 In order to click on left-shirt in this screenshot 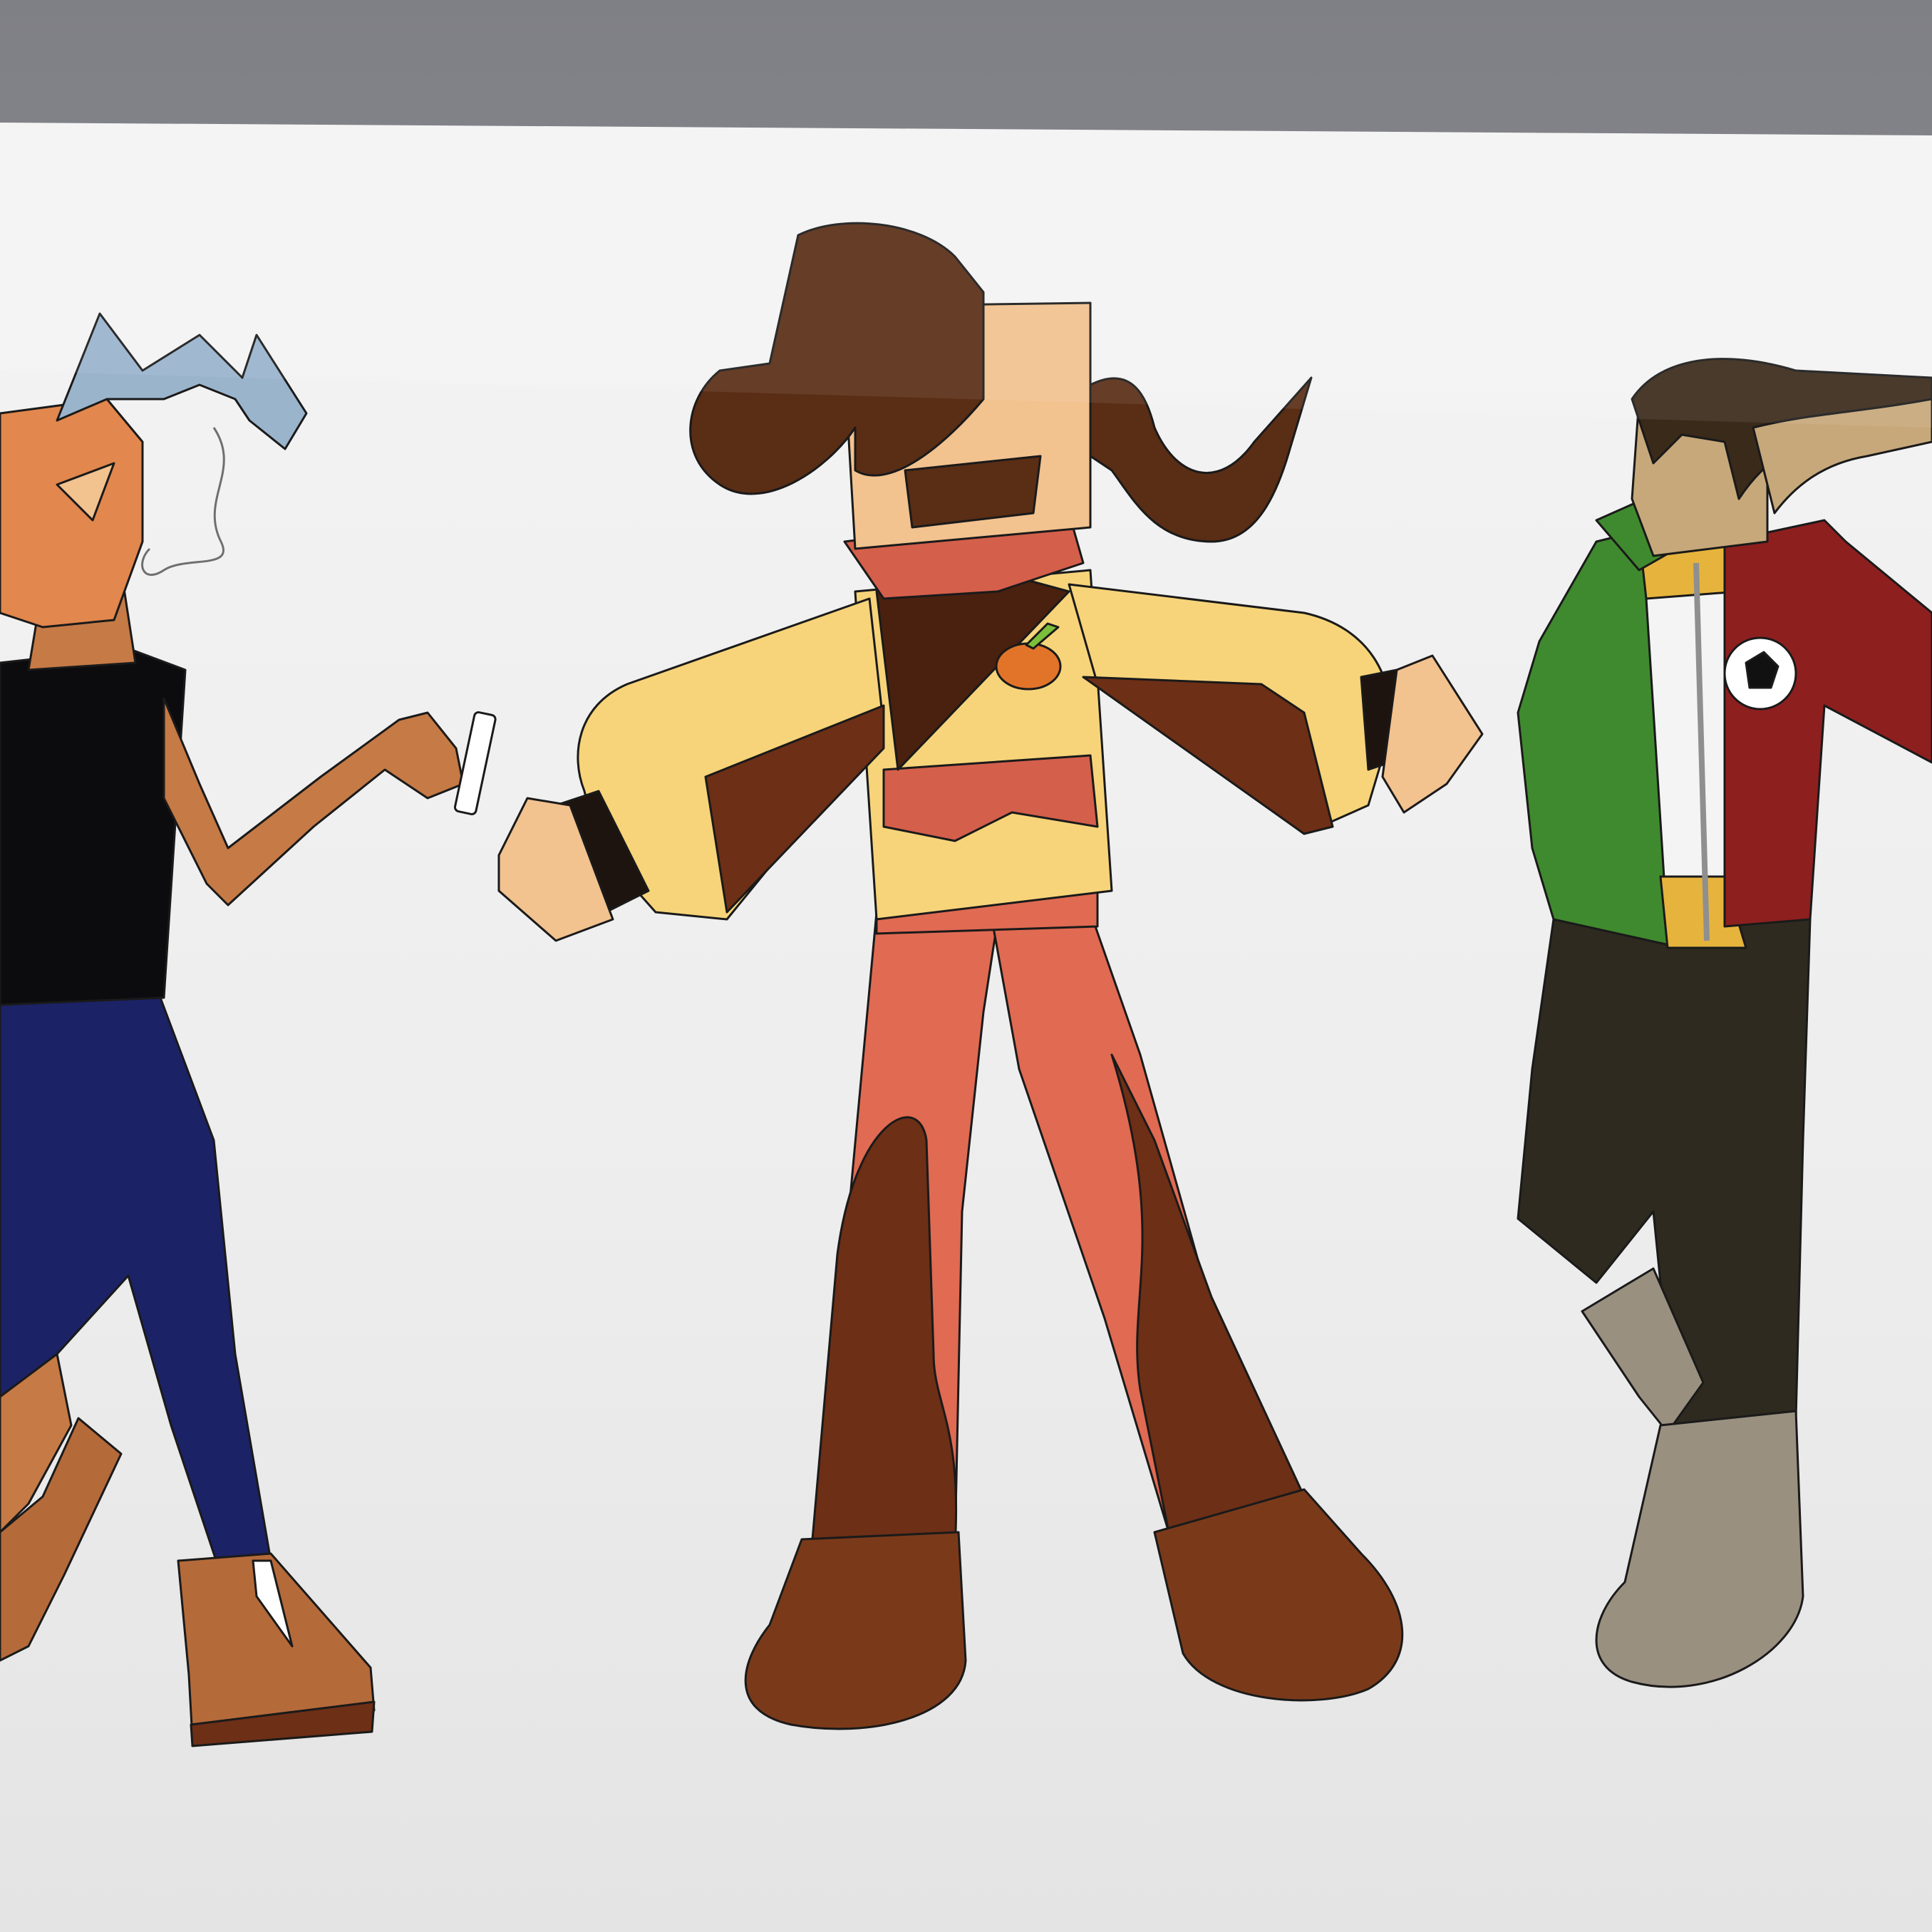, I will do `click(93, 826)`.